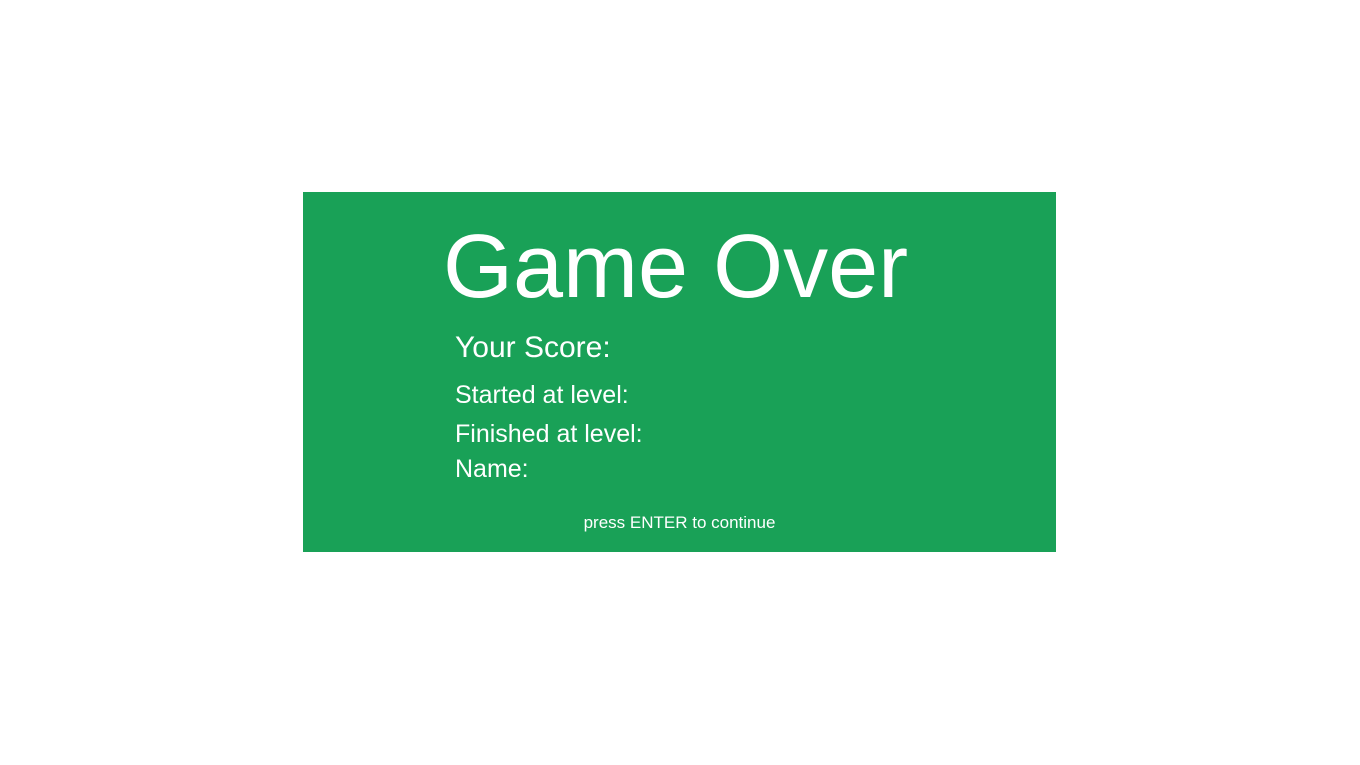 The width and height of the screenshot is (1360, 765). What do you see at coordinates (533, 347) in the screenshot?
I see `score-label: Your Score:` at bounding box center [533, 347].